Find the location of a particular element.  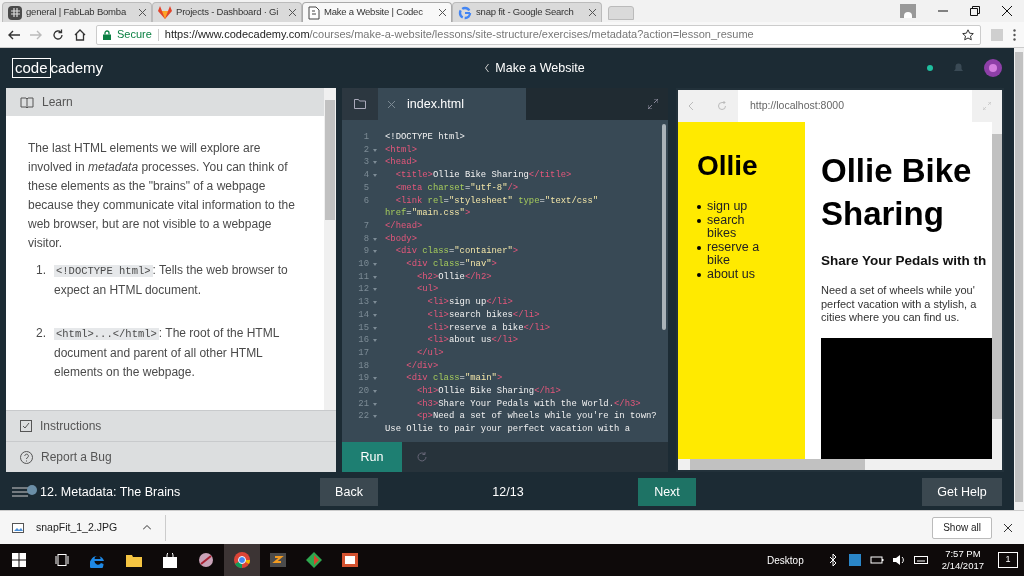

refresh-icon is located at coordinates (422, 457).